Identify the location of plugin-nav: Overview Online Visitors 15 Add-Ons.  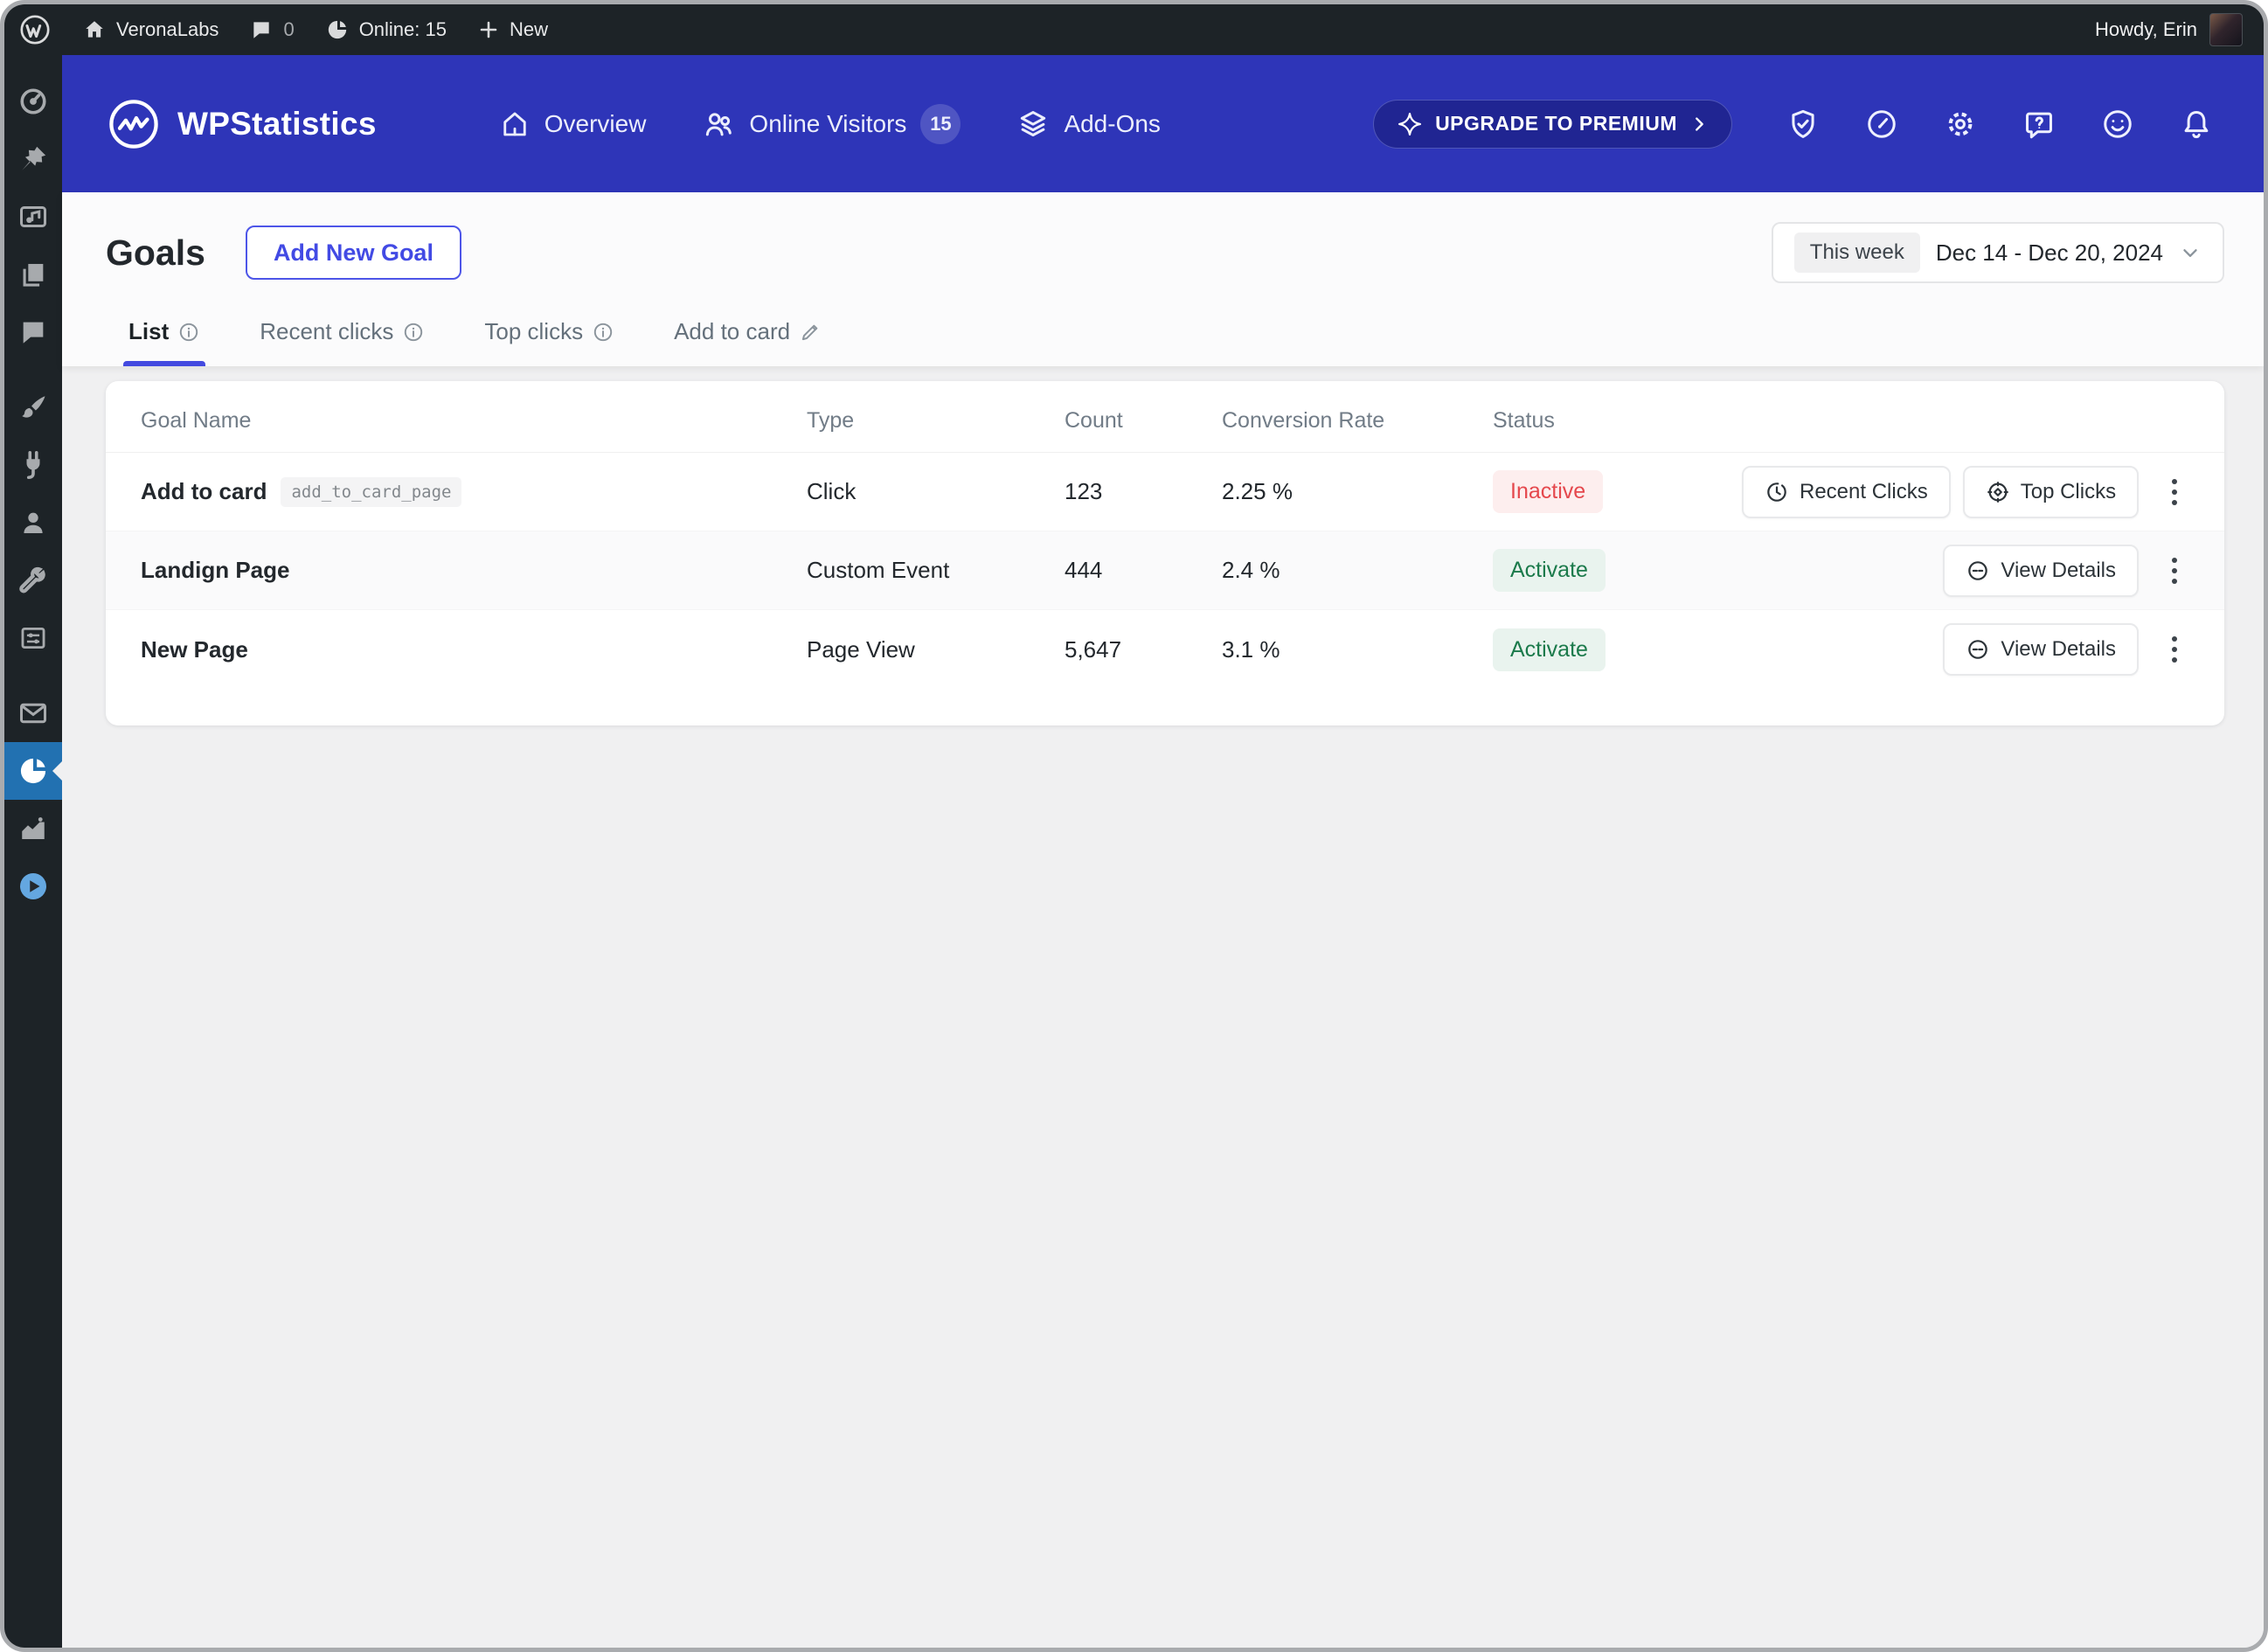
(830, 123).